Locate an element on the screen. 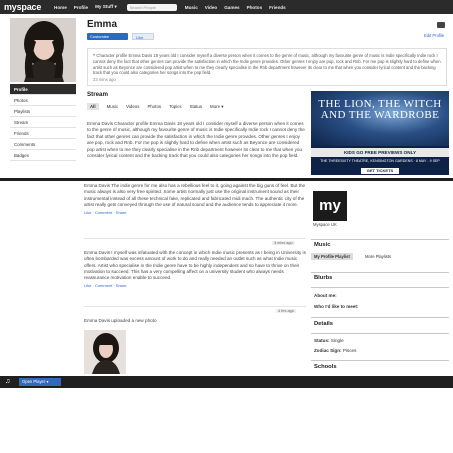 Image resolution: width=453 pixels, height=453 pixels. tab-topics: Topics is located at coordinates (175, 106).